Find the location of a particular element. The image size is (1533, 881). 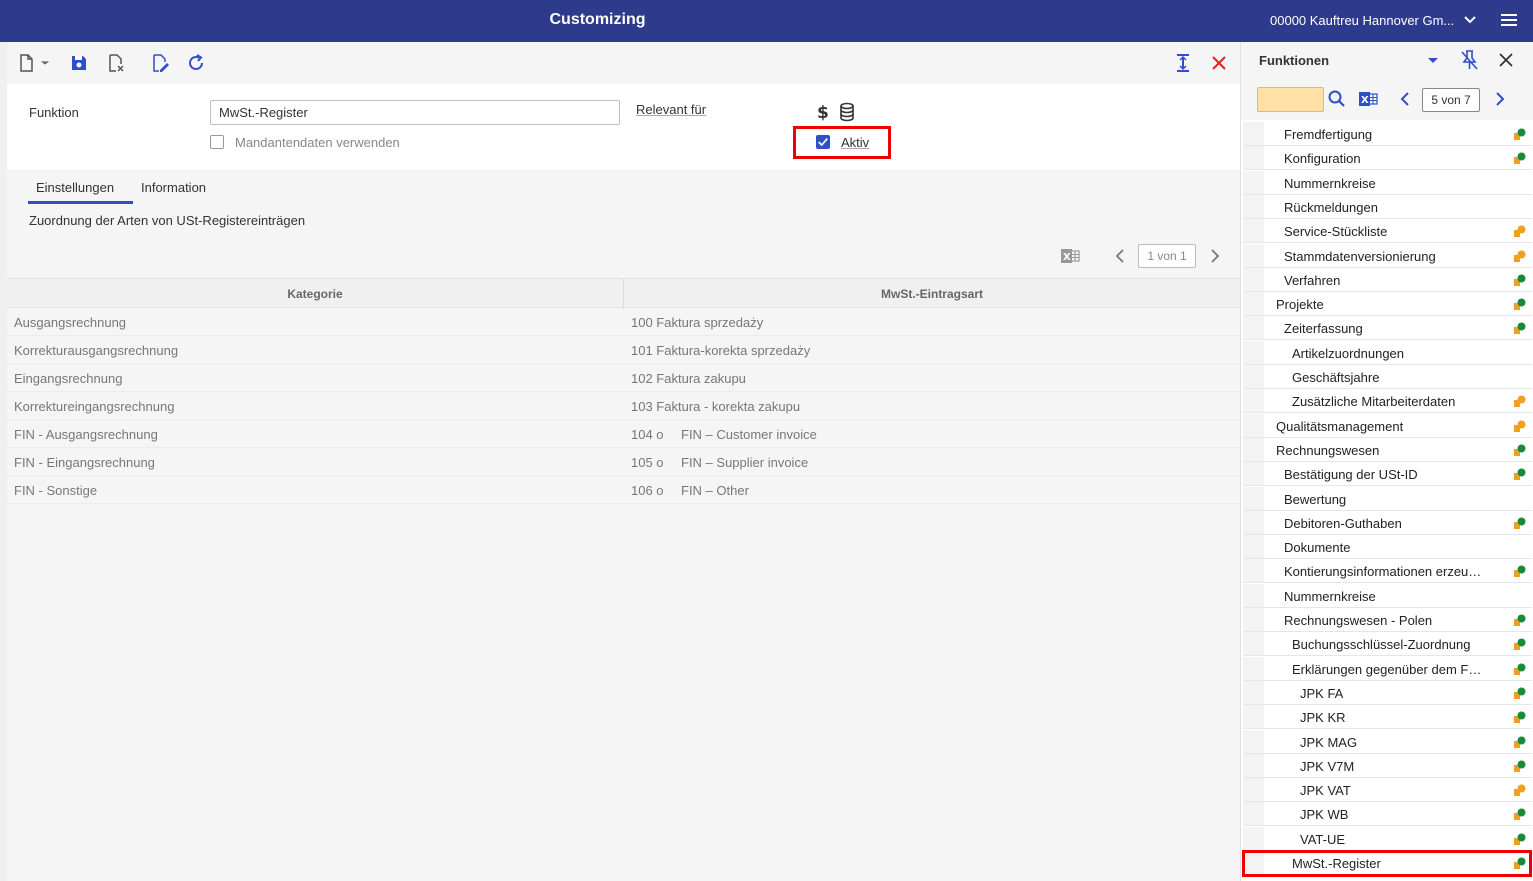

tab-information: Information is located at coordinates (173, 187).